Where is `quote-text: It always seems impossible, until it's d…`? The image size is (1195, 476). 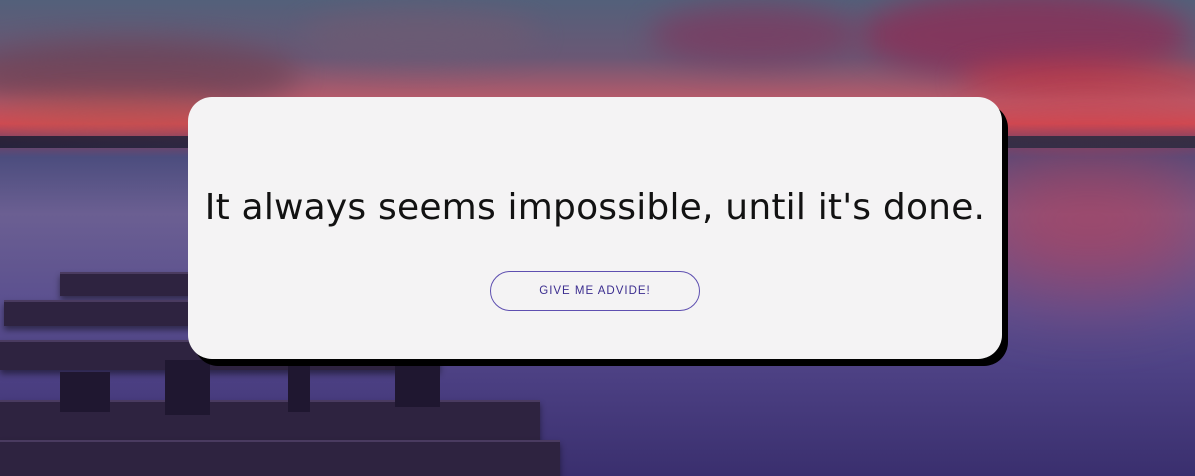 quote-text: It always seems impossible, until it's d… is located at coordinates (595, 207).